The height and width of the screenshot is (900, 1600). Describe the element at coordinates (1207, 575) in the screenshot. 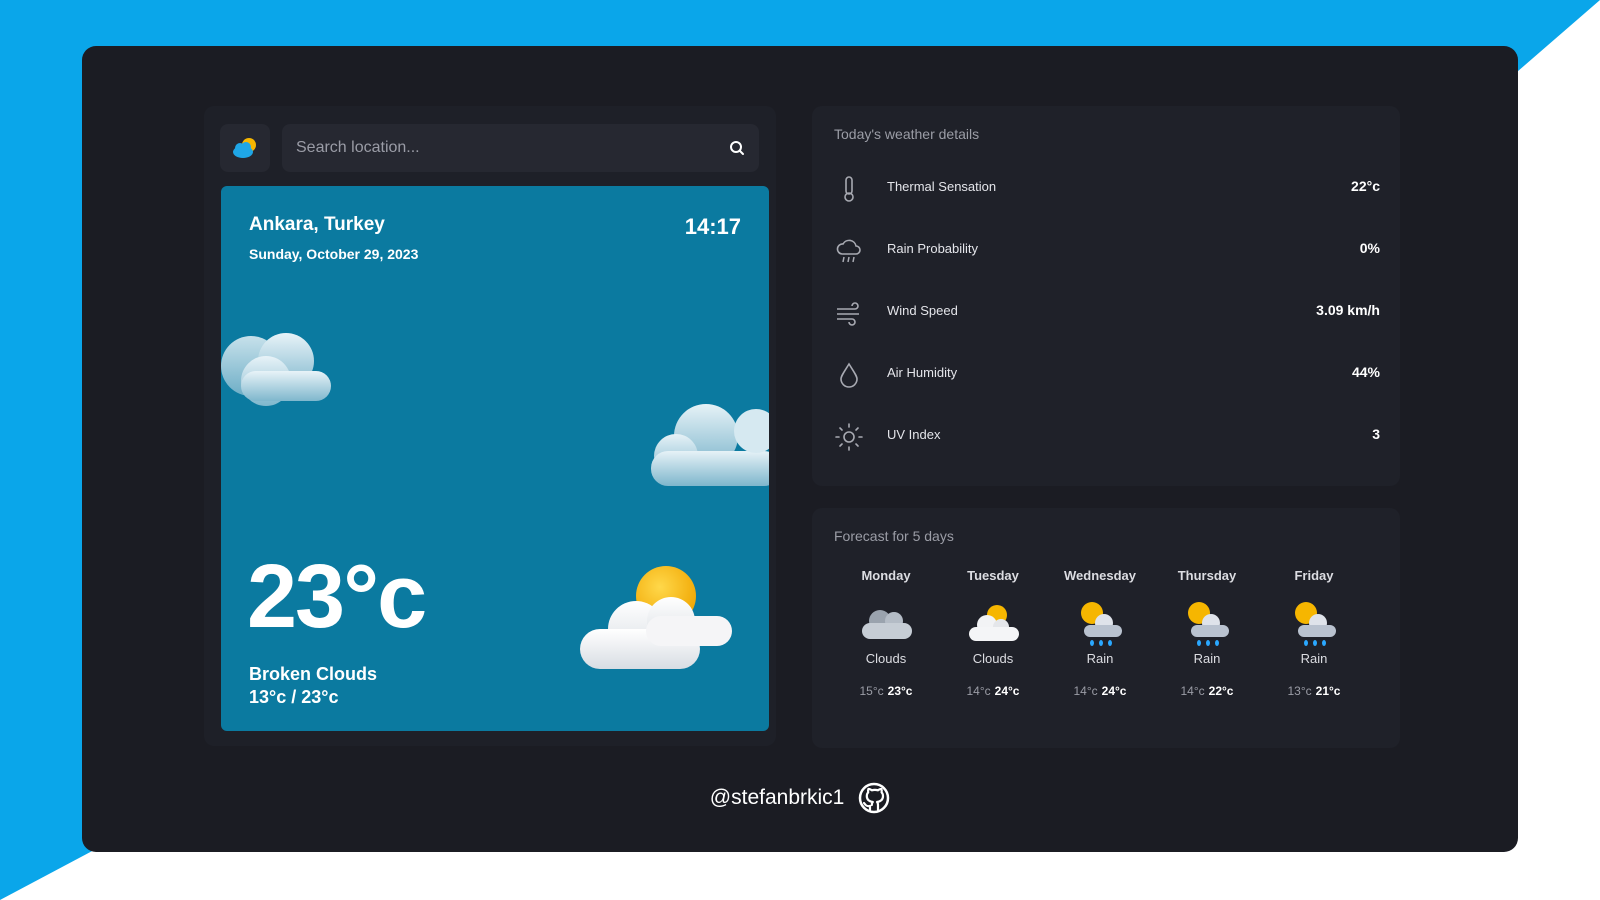

I see `forecast-day-name: Thursday` at that location.